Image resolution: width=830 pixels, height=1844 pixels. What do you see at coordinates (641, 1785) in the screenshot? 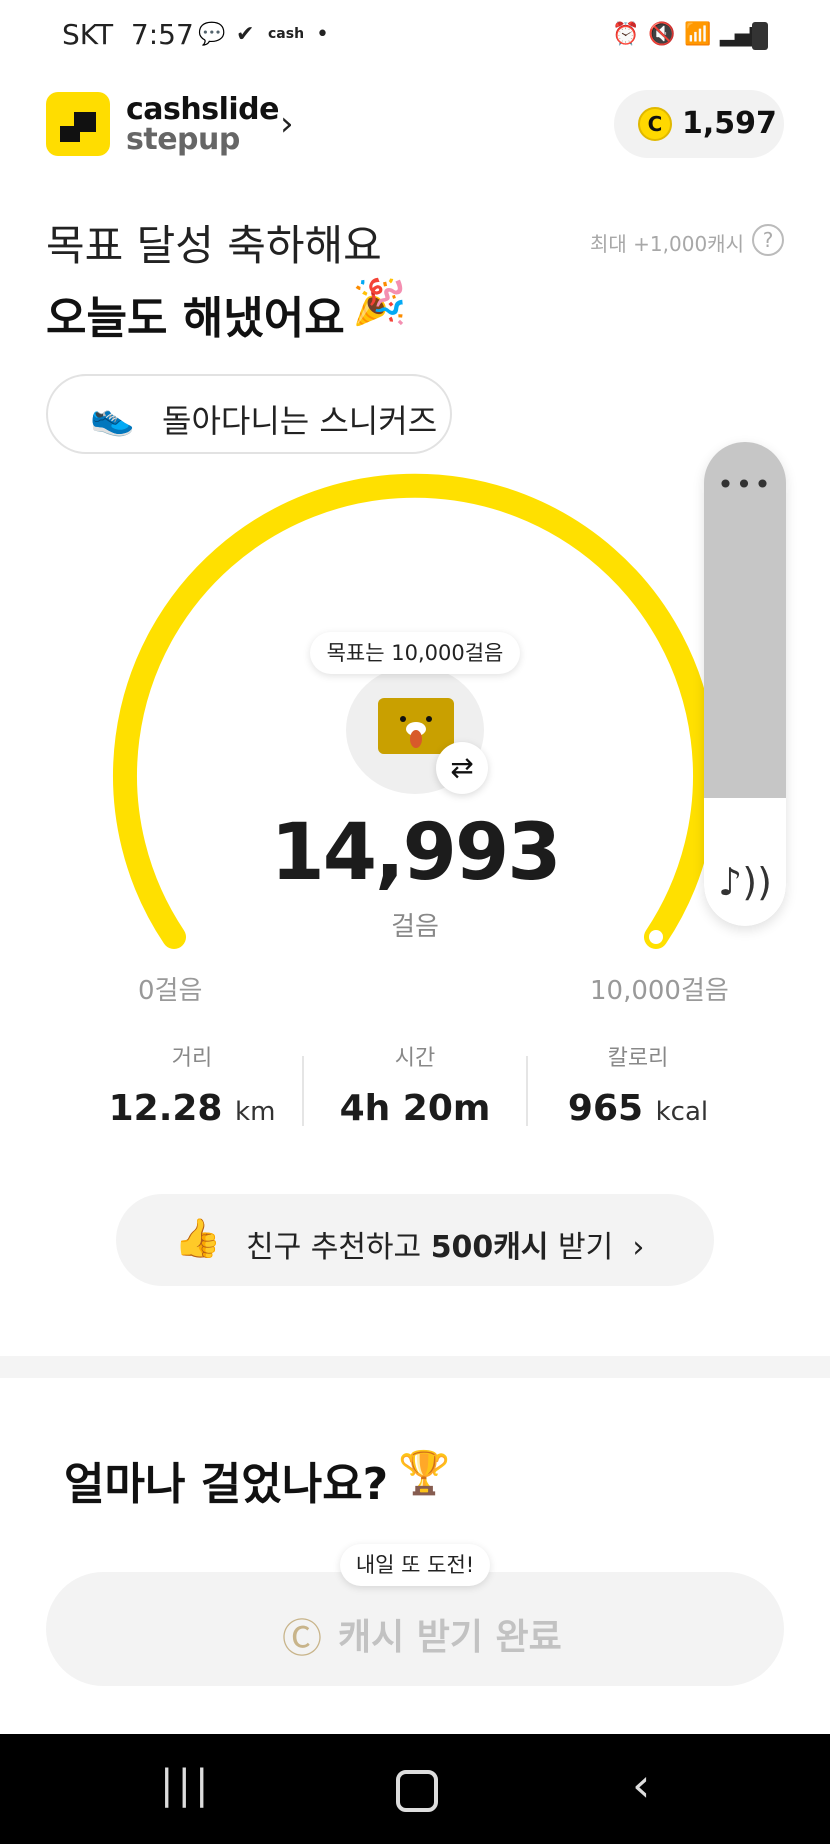
I see `back-icon: ‹` at bounding box center [641, 1785].